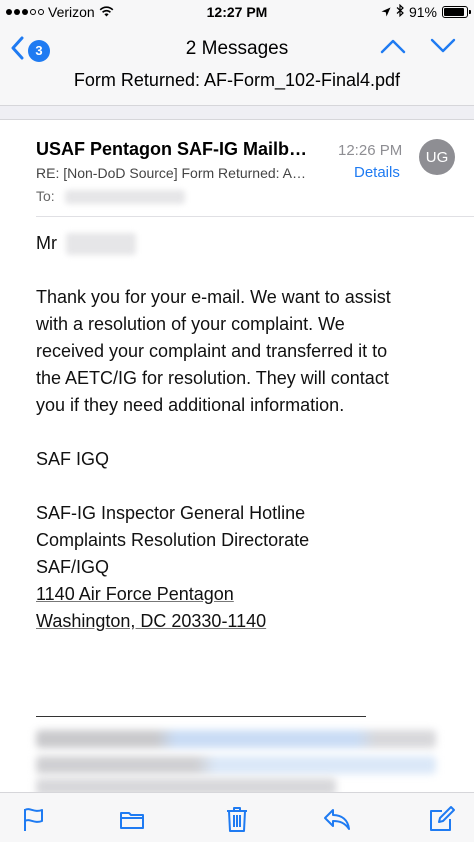 The width and height of the screenshot is (474, 842). What do you see at coordinates (190, 405) in the screenshot?
I see `body-line: you if they need additional information.` at bounding box center [190, 405].